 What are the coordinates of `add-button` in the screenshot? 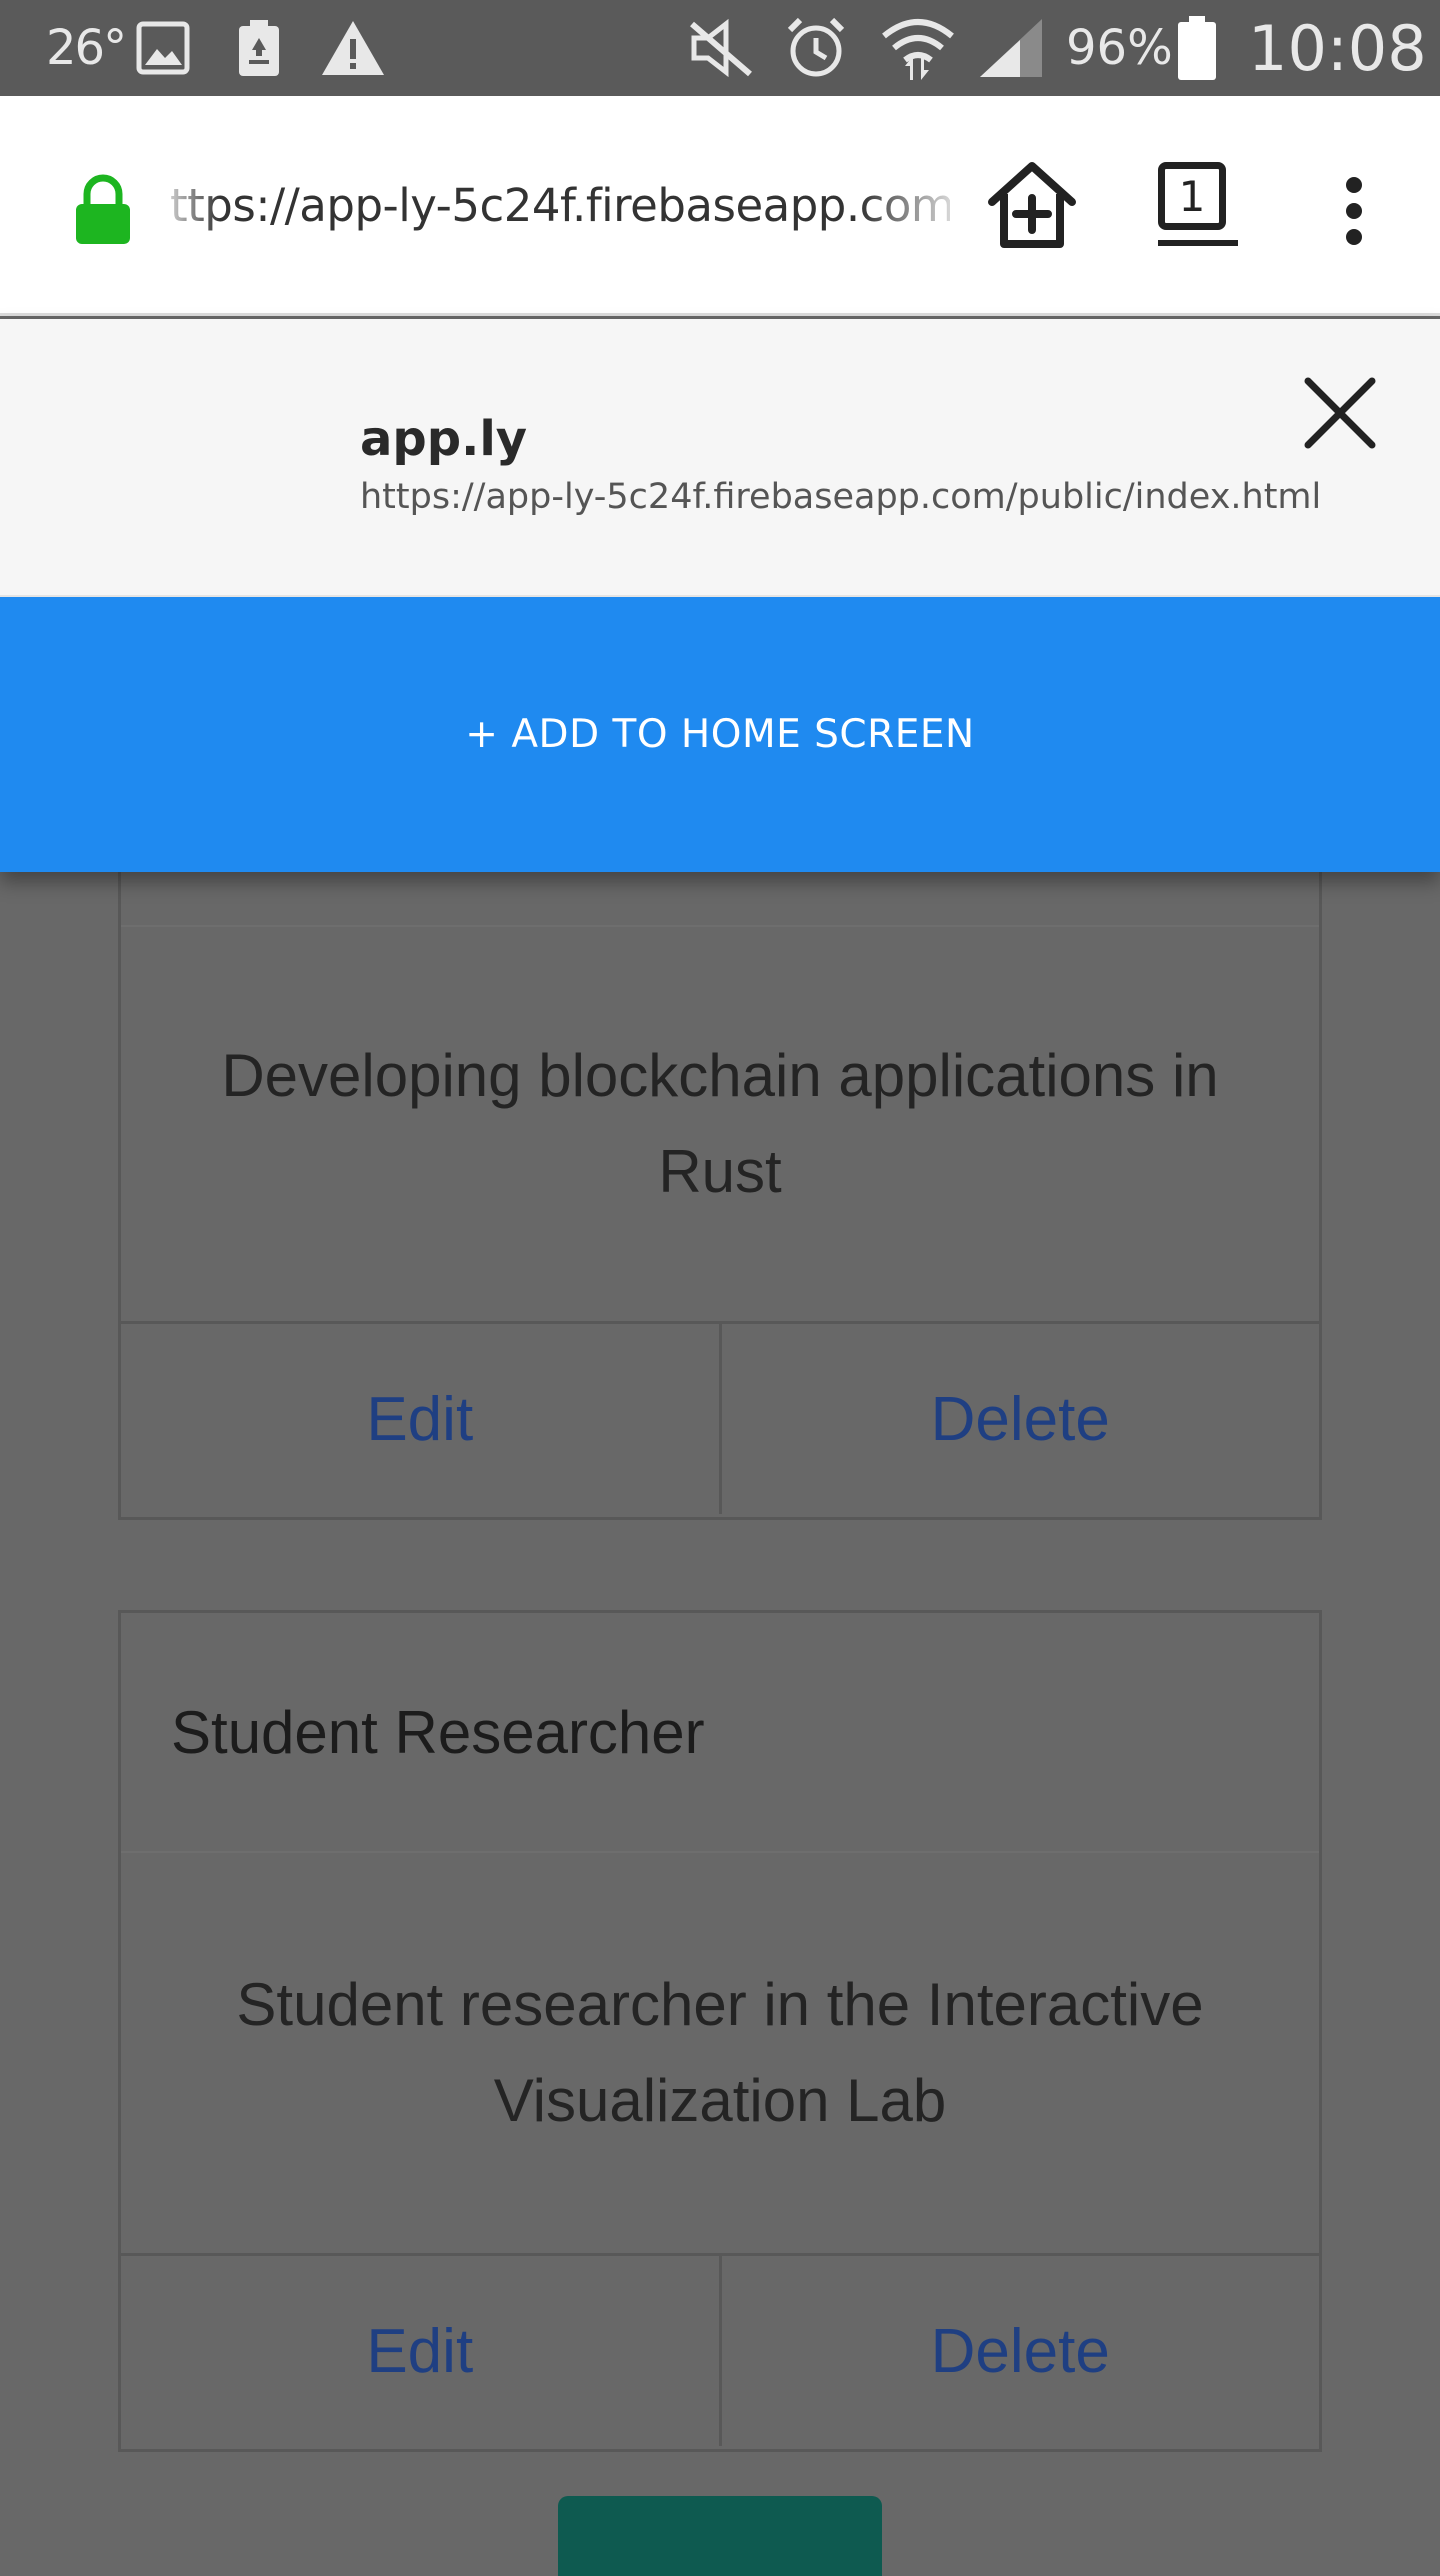 It's located at (720, 2536).